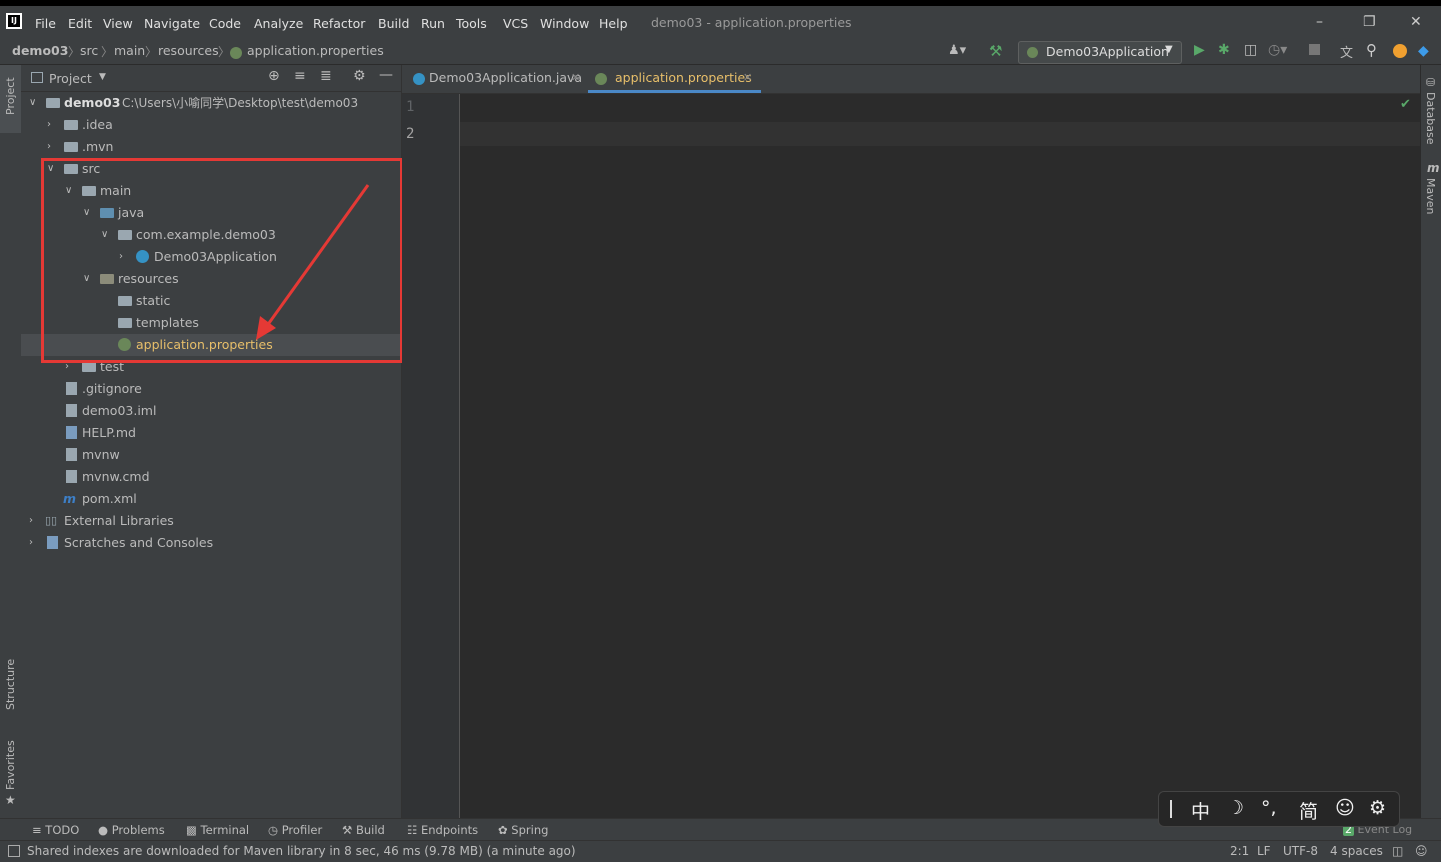 The height and width of the screenshot is (862, 1441). What do you see at coordinates (1239, 851) in the screenshot?
I see `caret-position: 2:1` at bounding box center [1239, 851].